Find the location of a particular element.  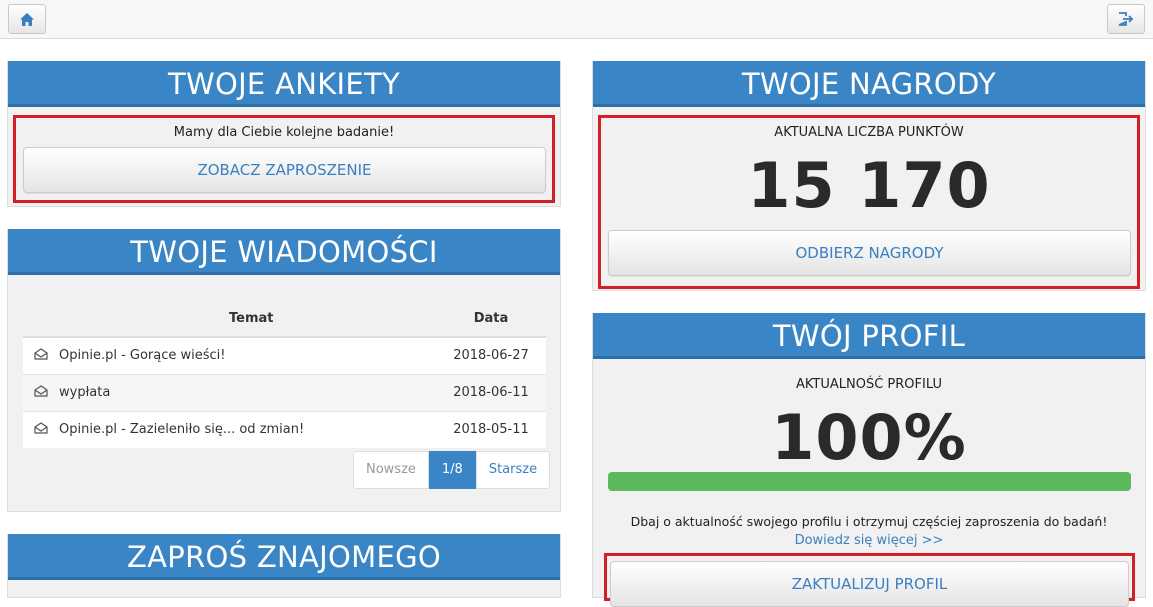

learn-more-link: Dowiedz się więcej >> is located at coordinates (869, 540).